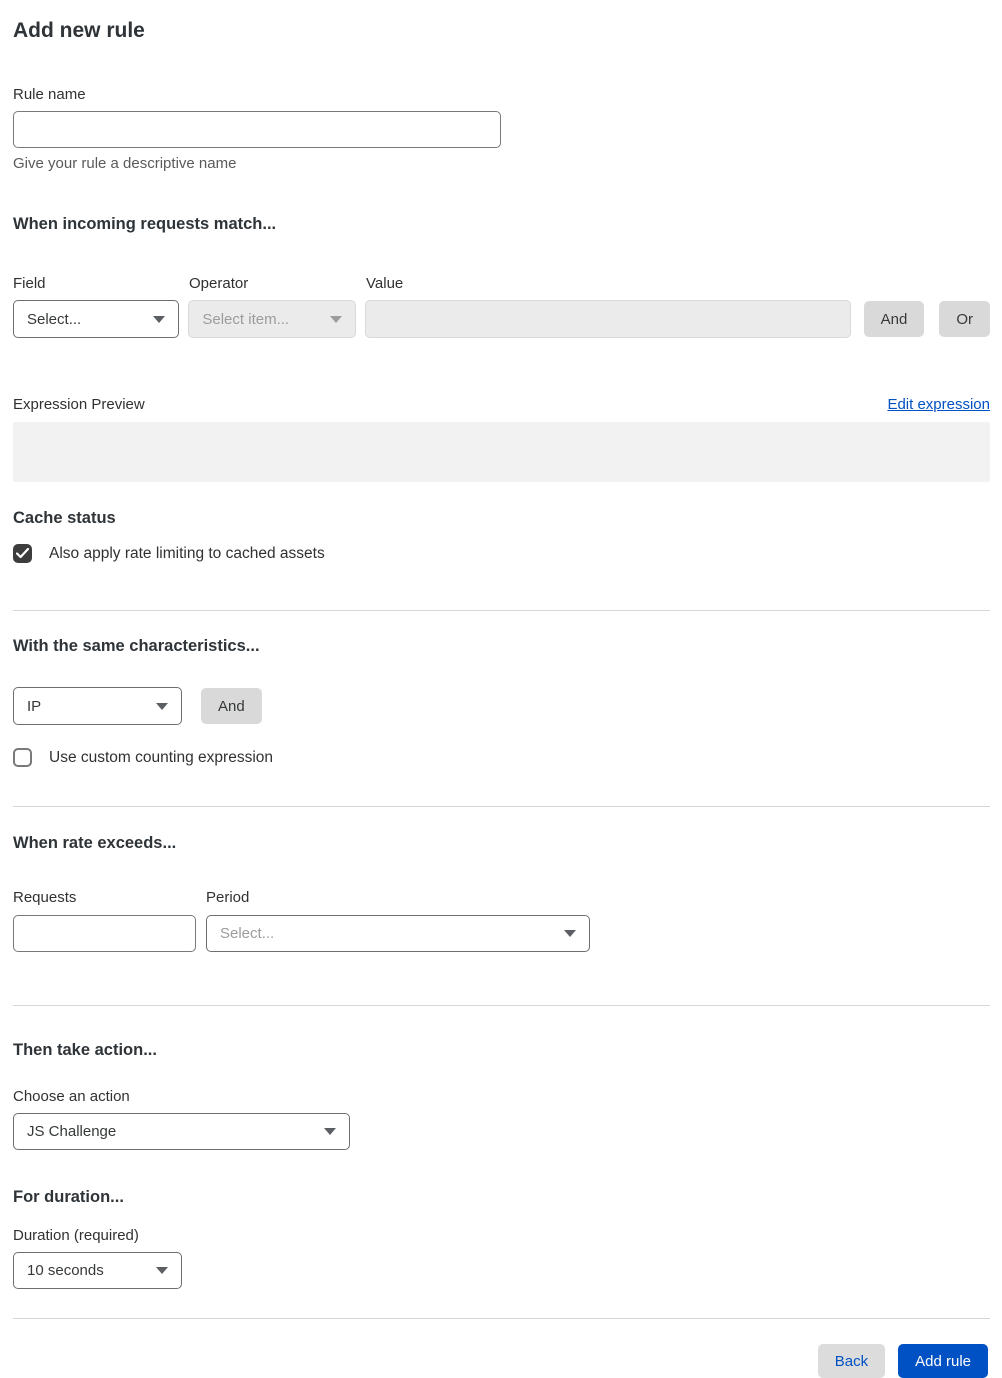 The height and width of the screenshot is (1378, 1002). Describe the element at coordinates (501, 283) in the screenshot. I see `match-labels-row: Field Operator Value` at that location.